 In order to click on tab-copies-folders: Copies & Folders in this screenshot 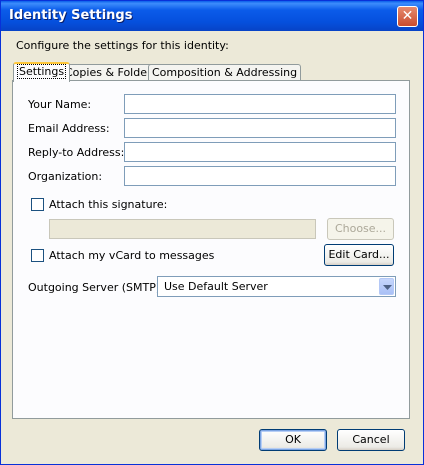, I will do `click(111, 72)`.